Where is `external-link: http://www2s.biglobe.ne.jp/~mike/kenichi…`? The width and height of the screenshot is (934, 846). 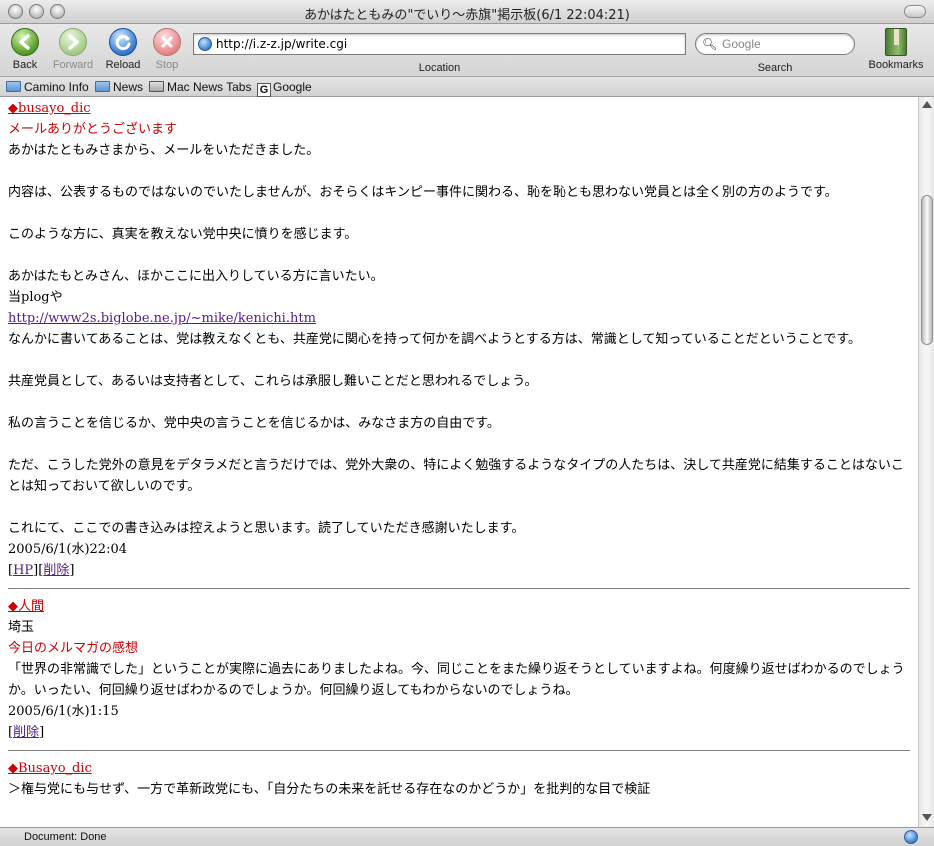
external-link: http://www2s.biglobe.ne.jp/~mike/kenichi… is located at coordinates (162, 318).